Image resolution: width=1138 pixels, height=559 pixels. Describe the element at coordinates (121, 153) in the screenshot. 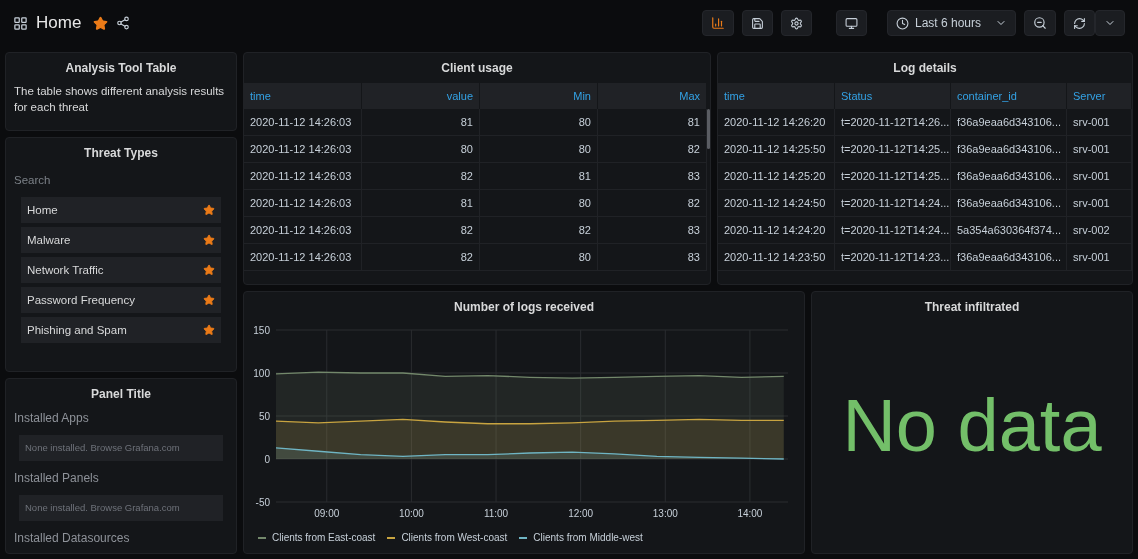

I see `panel-title: Threat Types` at that location.